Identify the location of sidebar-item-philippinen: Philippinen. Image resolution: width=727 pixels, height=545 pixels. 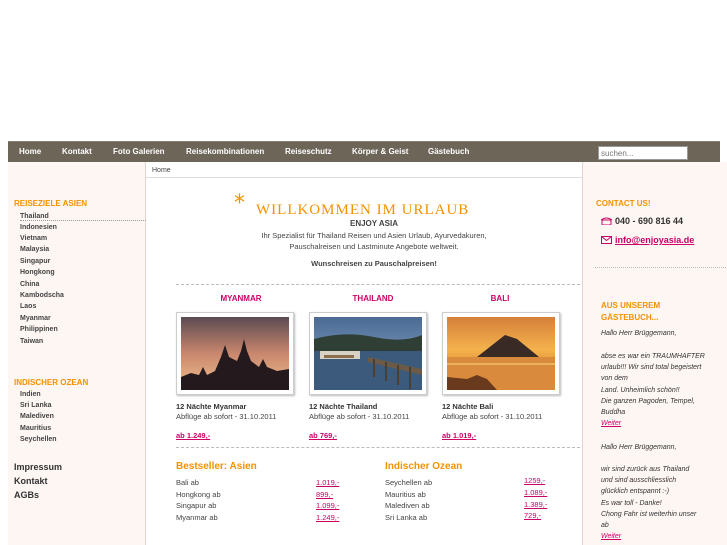
(83, 329).